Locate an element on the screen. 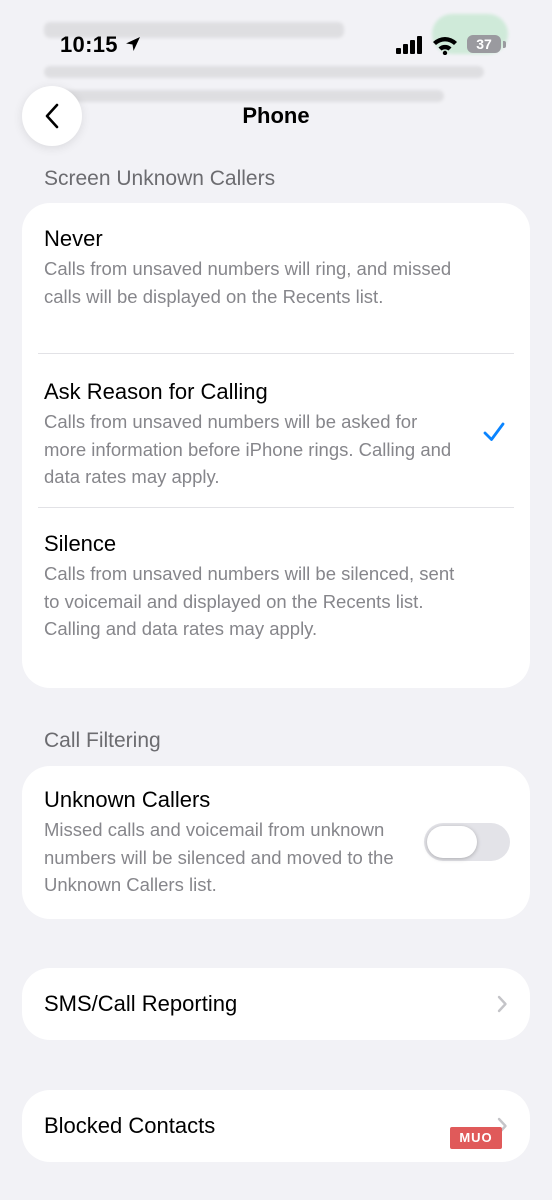 The image size is (552, 1200). location-arrow-icon is located at coordinates (133, 44).